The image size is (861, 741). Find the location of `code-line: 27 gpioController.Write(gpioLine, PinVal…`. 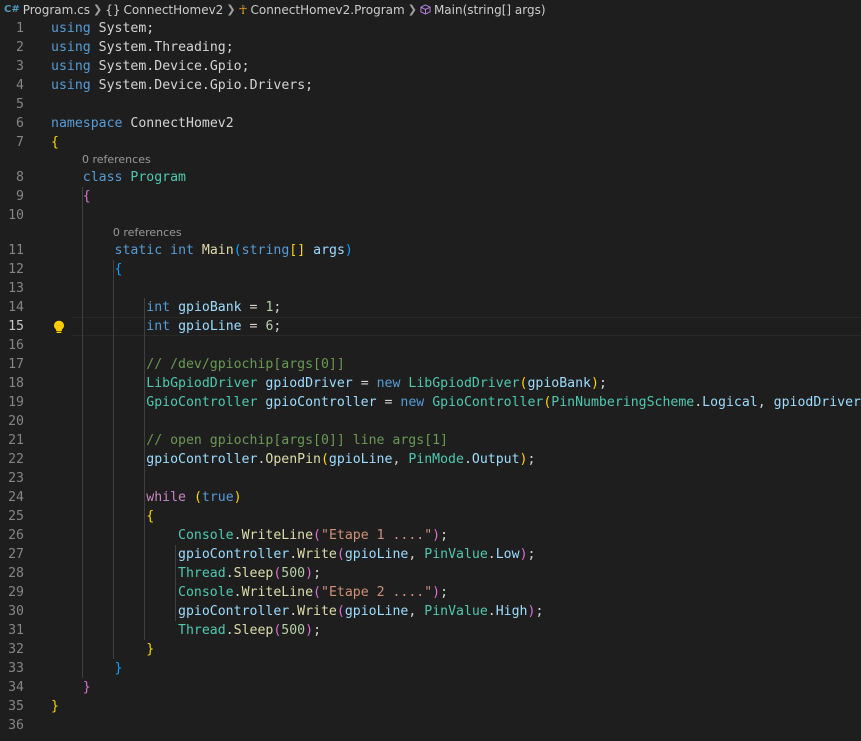

code-line: 27 gpioController.Write(gpioLine, PinVal… is located at coordinates (430, 554).